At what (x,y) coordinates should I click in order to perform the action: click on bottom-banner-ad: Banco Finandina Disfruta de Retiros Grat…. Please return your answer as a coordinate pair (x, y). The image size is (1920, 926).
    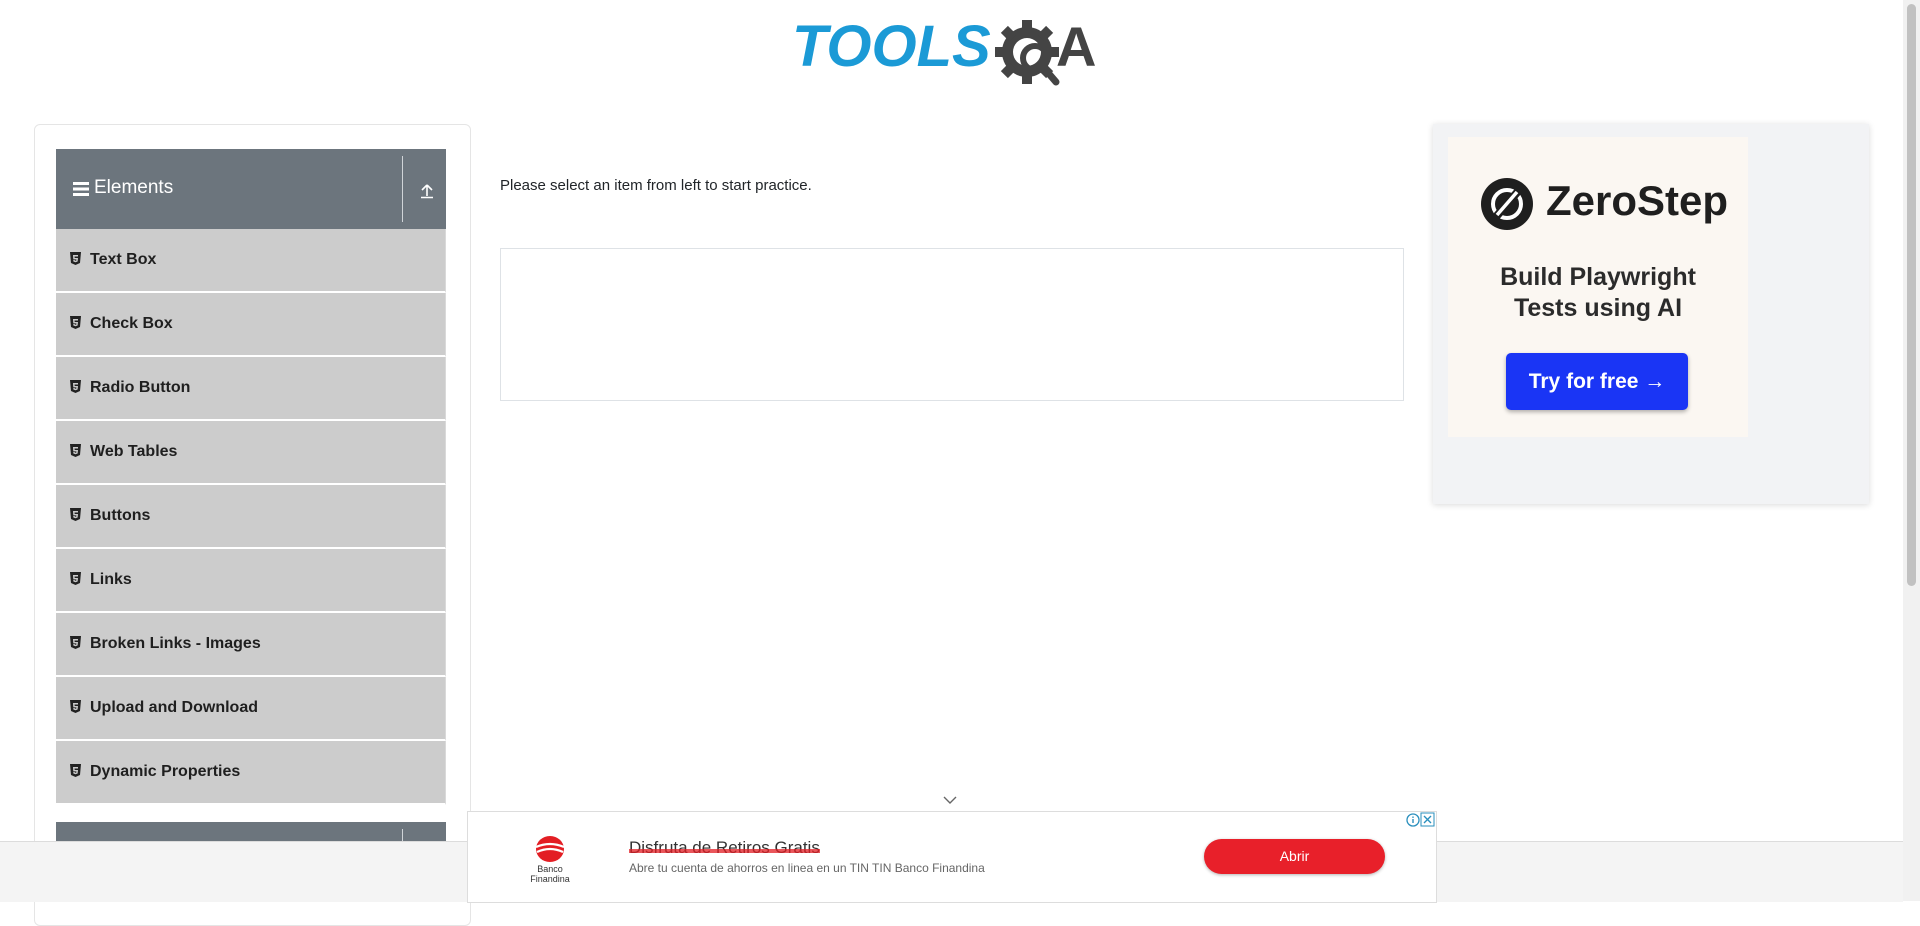
    Looking at the image, I should click on (952, 857).